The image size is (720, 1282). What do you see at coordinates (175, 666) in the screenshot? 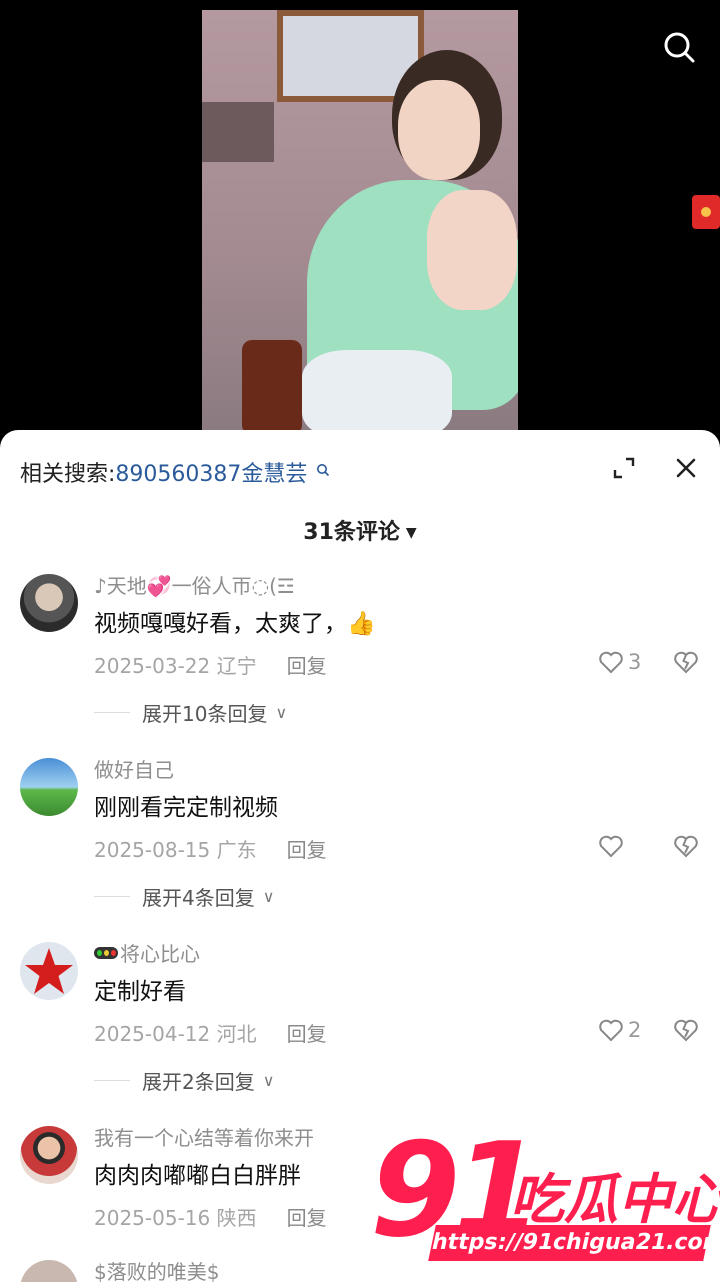
I see `comment-date-location: 2025-03-22 辽宁` at bounding box center [175, 666].